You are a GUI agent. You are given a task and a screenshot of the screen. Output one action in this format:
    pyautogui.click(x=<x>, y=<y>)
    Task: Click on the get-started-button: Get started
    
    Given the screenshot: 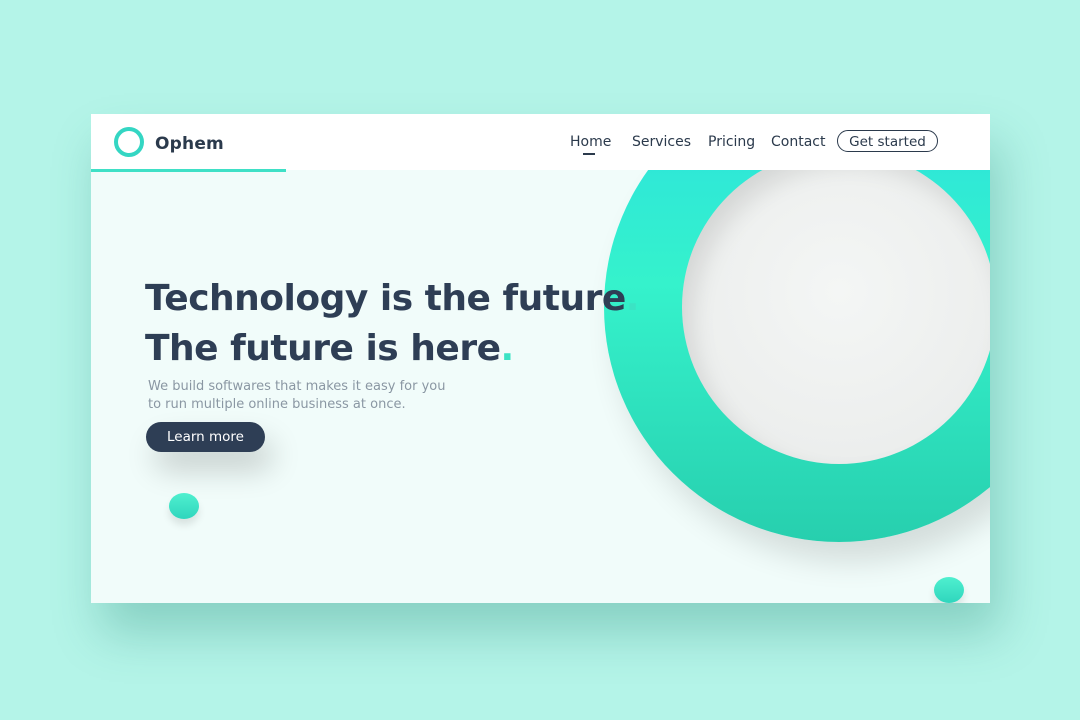 What is the action you would take?
    pyautogui.click(x=887, y=141)
    